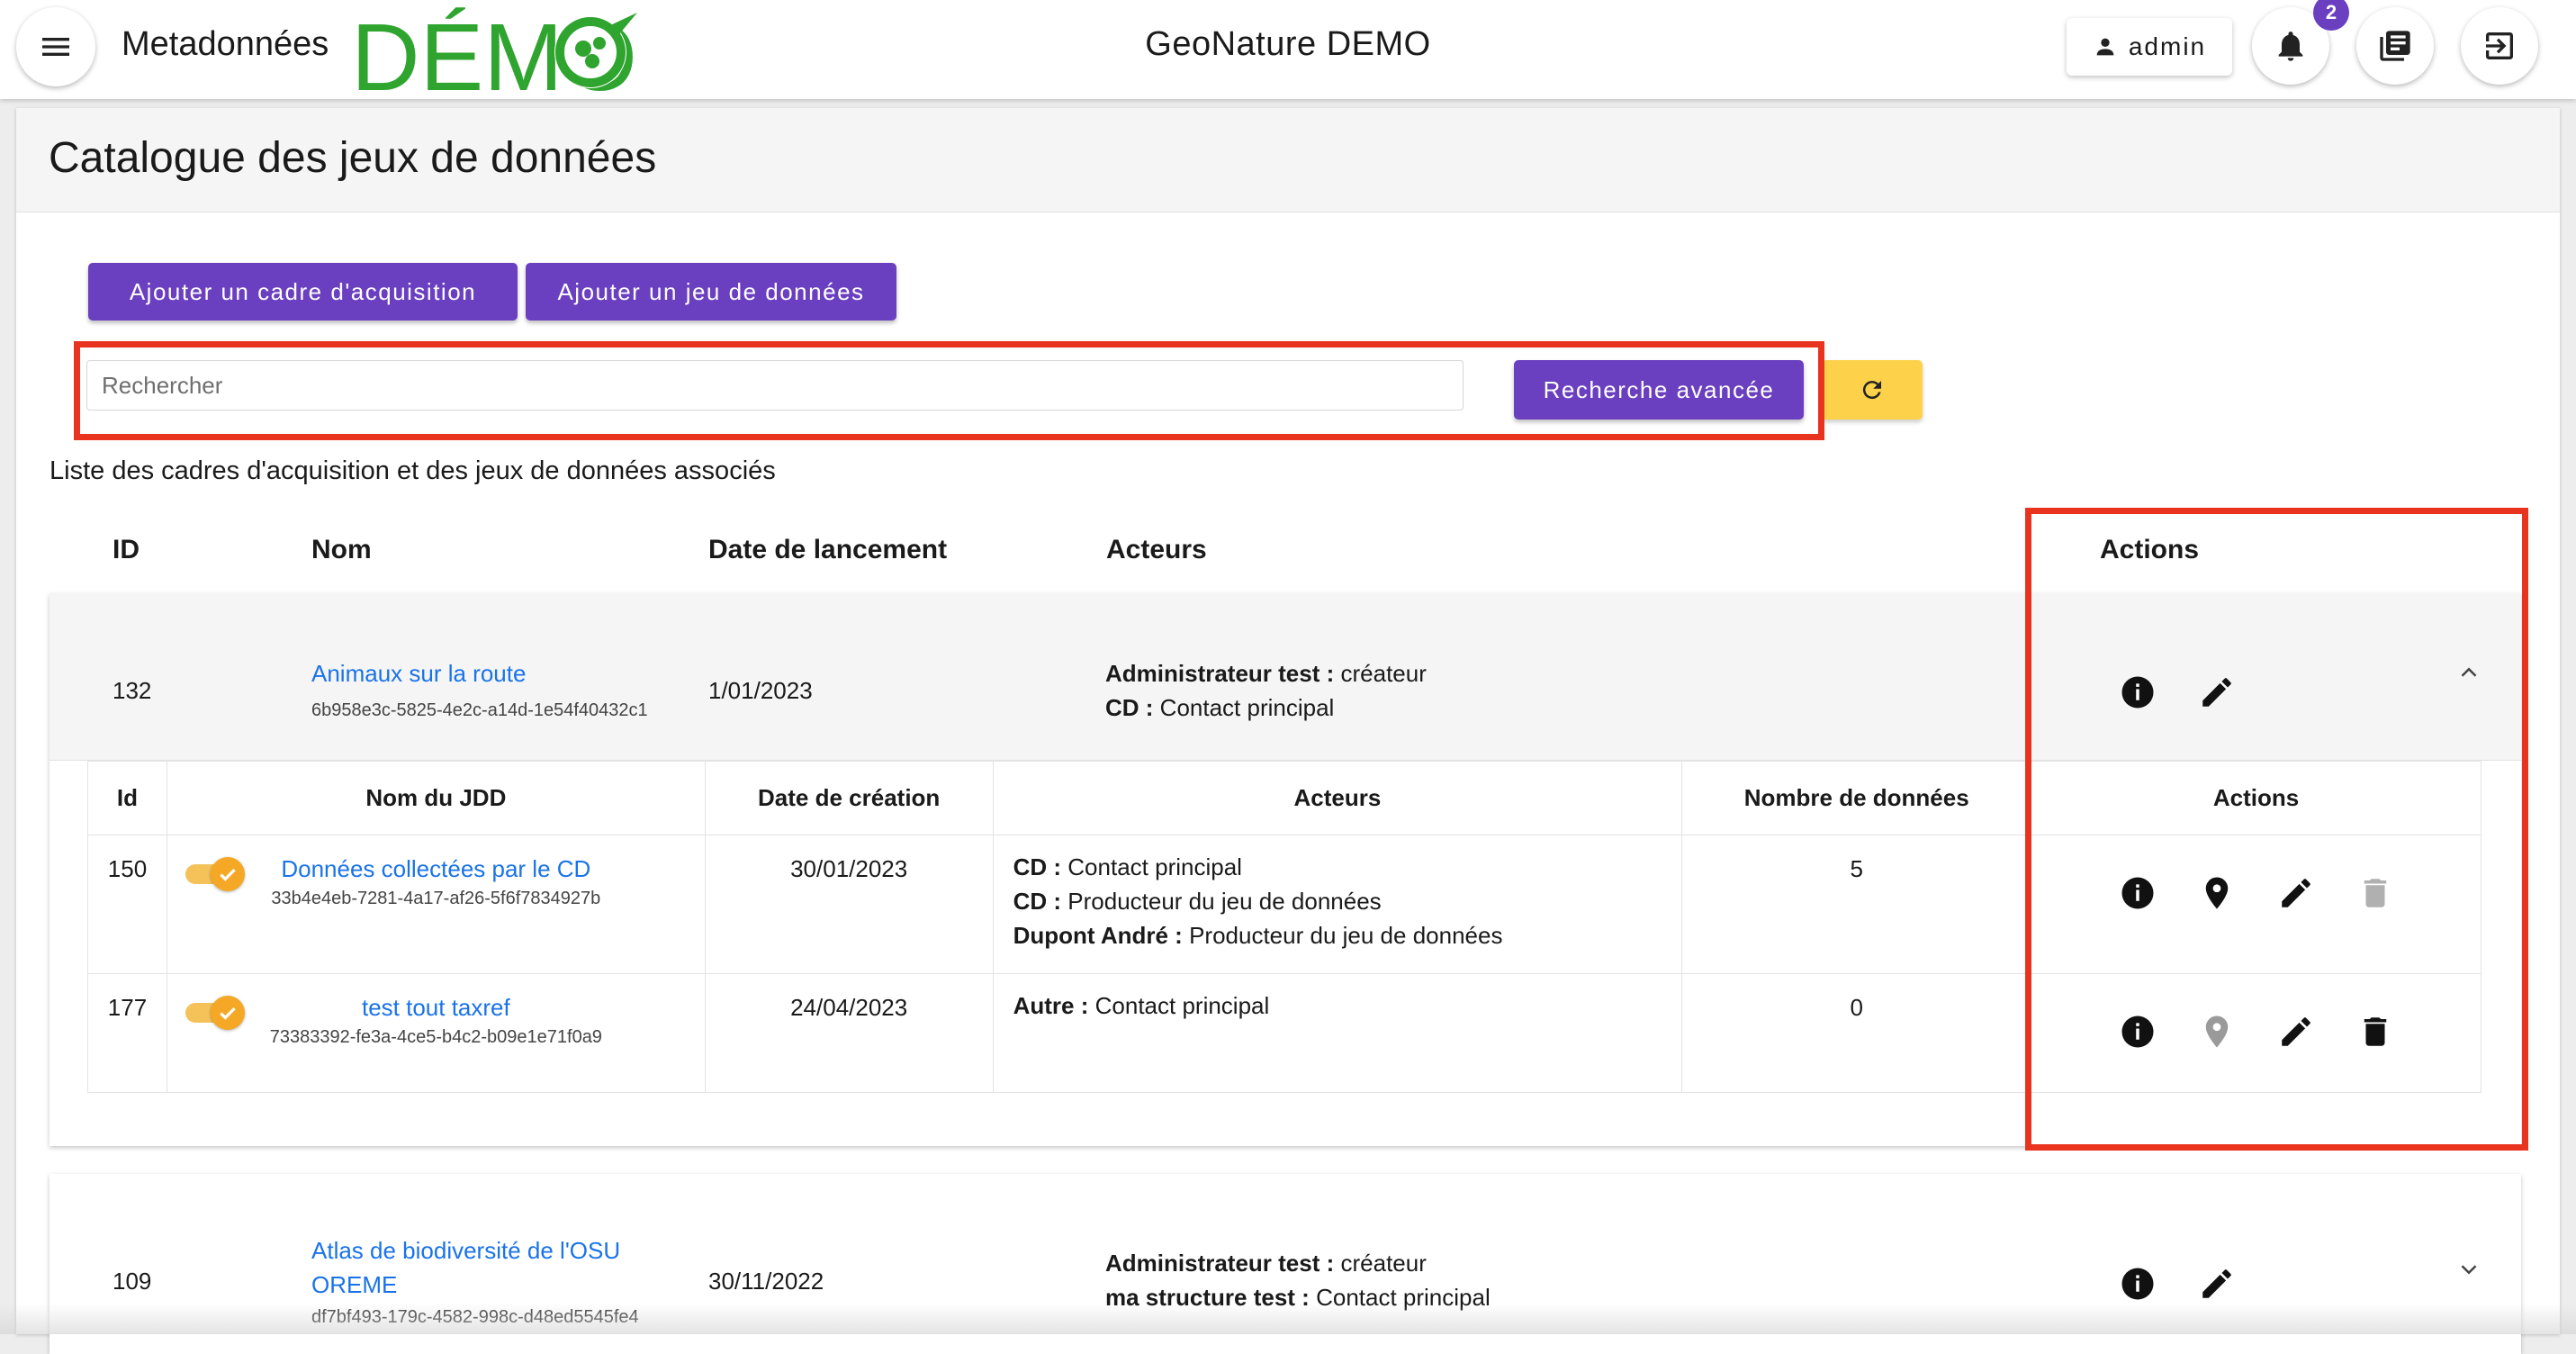 This screenshot has height=1354, width=2576. I want to click on frame-id: 109, so click(132, 1281).